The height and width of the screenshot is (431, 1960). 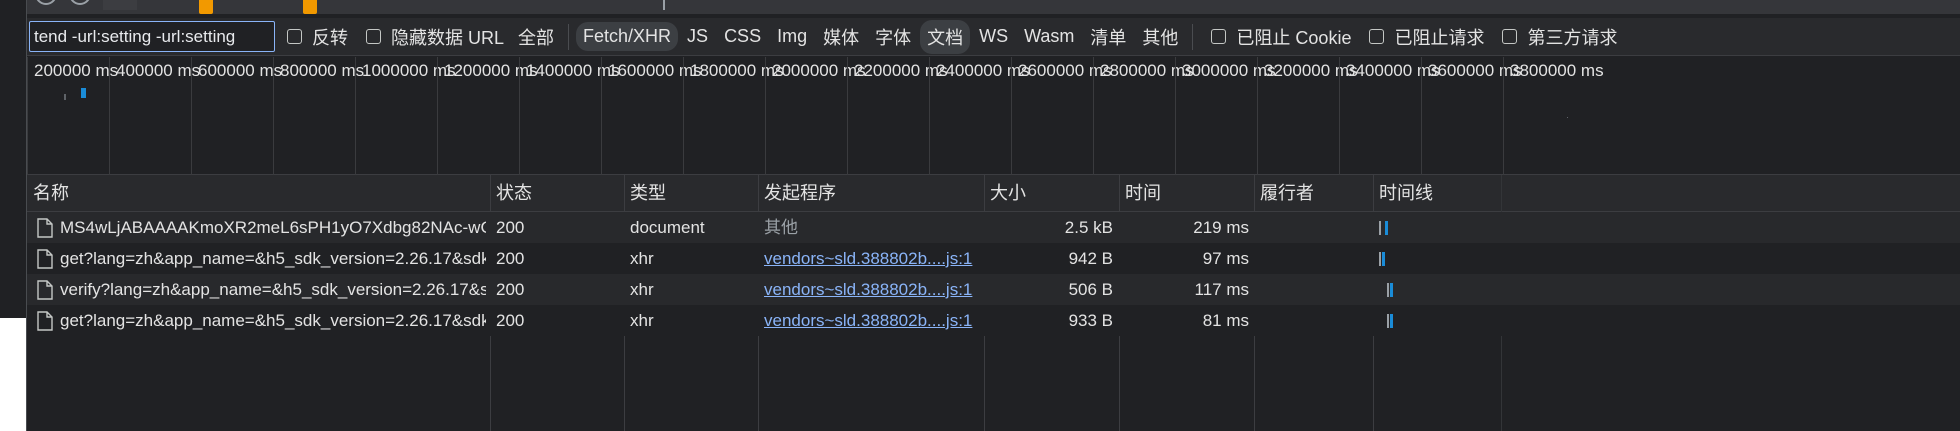 What do you see at coordinates (318, 116) in the screenshot?
I see `timeline-tick: 800000 ms` at bounding box center [318, 116].